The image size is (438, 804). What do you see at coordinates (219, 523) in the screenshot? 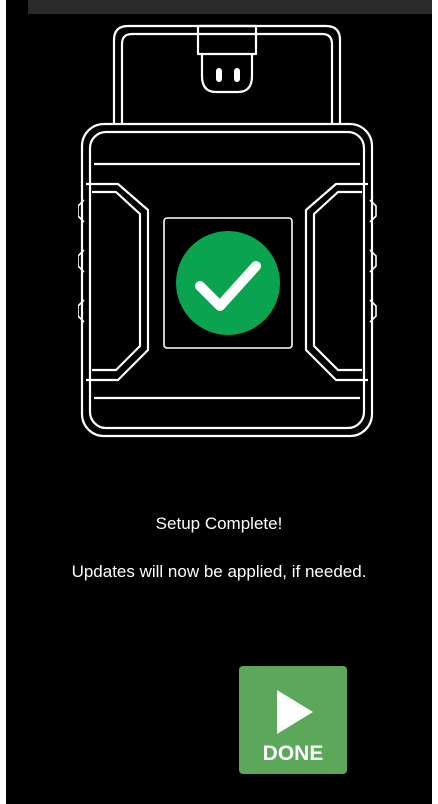
I see `status-title: Setup Complete!` at bounding box center [219, 523].